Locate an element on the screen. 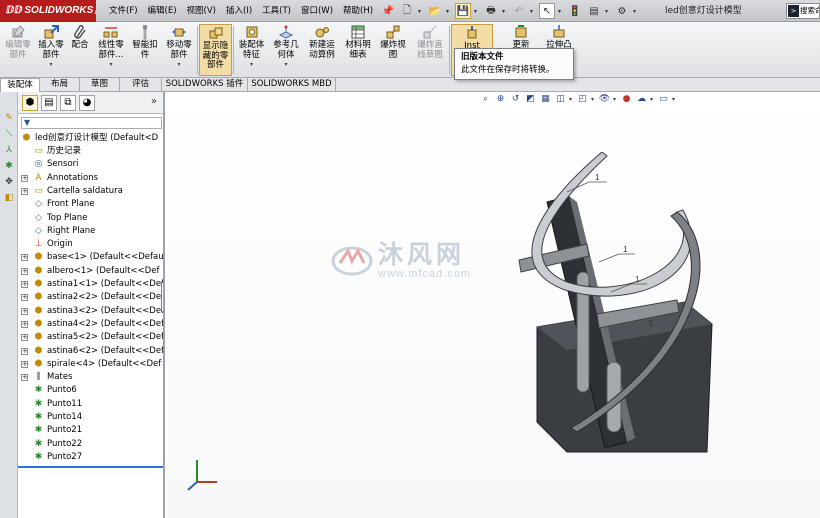 The image size is (820, 518). tab-sketch: 草图 is located at coordinates (100, 85).